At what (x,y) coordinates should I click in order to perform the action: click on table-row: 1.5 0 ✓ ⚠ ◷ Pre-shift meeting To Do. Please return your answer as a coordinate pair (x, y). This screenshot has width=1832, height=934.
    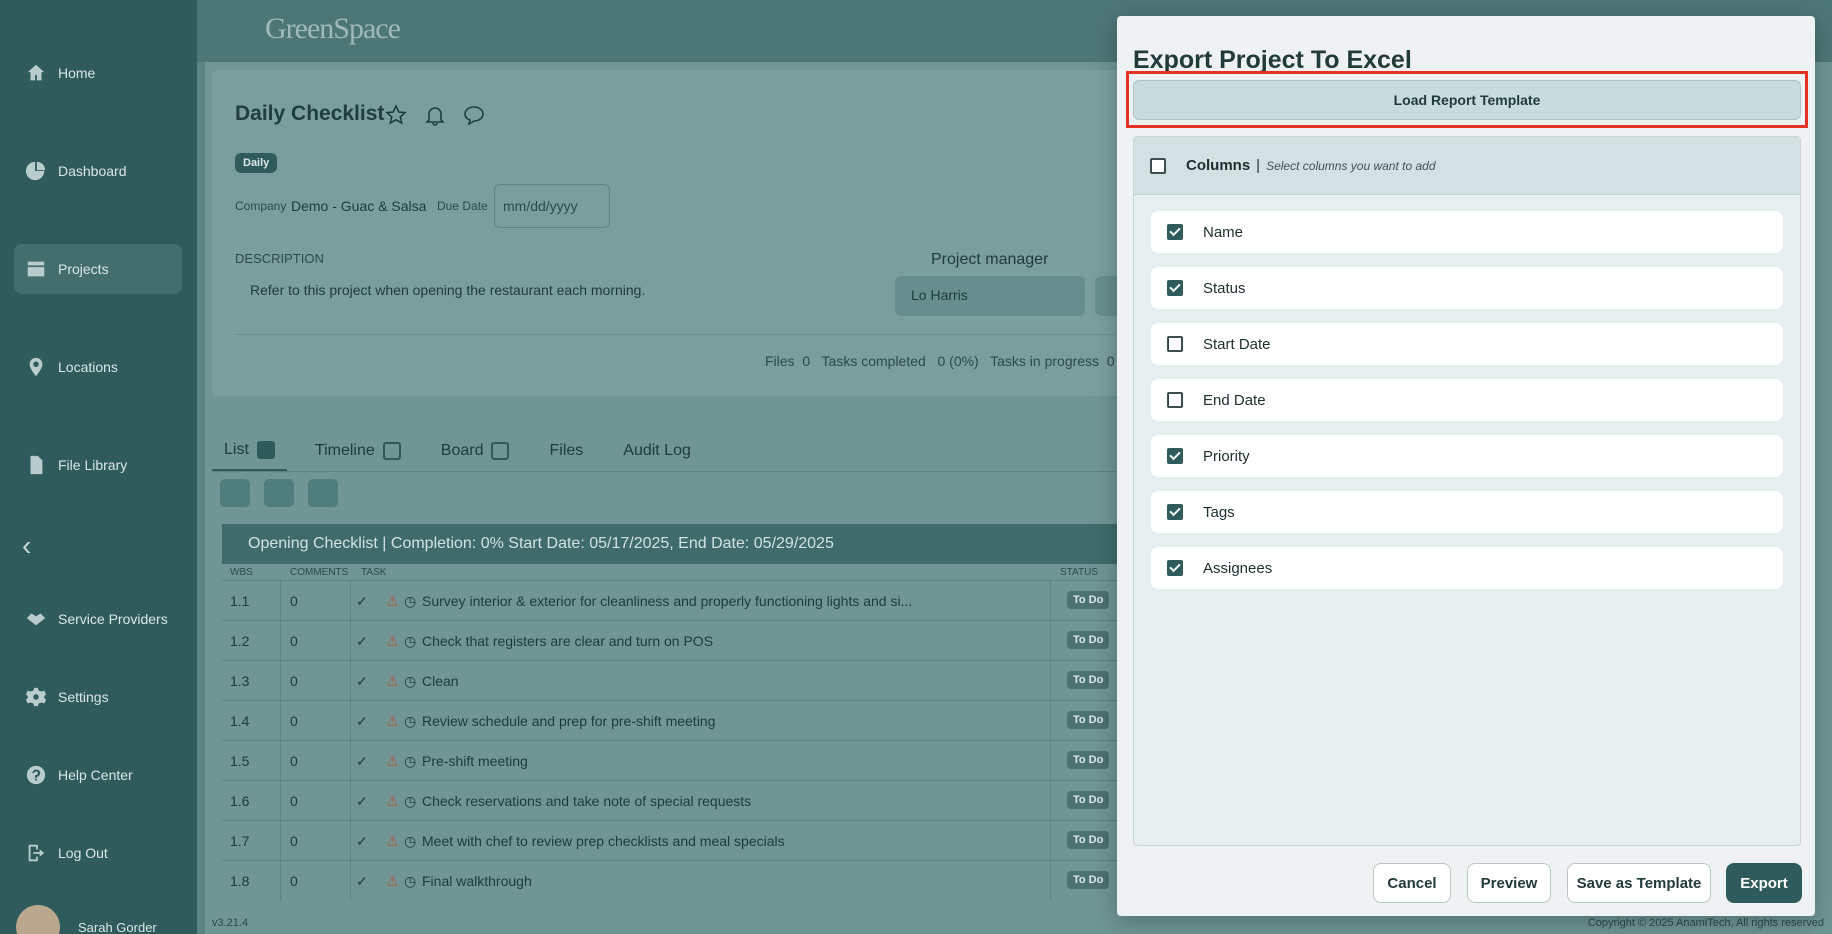
    Looking at the image, I should click on (722, 760).